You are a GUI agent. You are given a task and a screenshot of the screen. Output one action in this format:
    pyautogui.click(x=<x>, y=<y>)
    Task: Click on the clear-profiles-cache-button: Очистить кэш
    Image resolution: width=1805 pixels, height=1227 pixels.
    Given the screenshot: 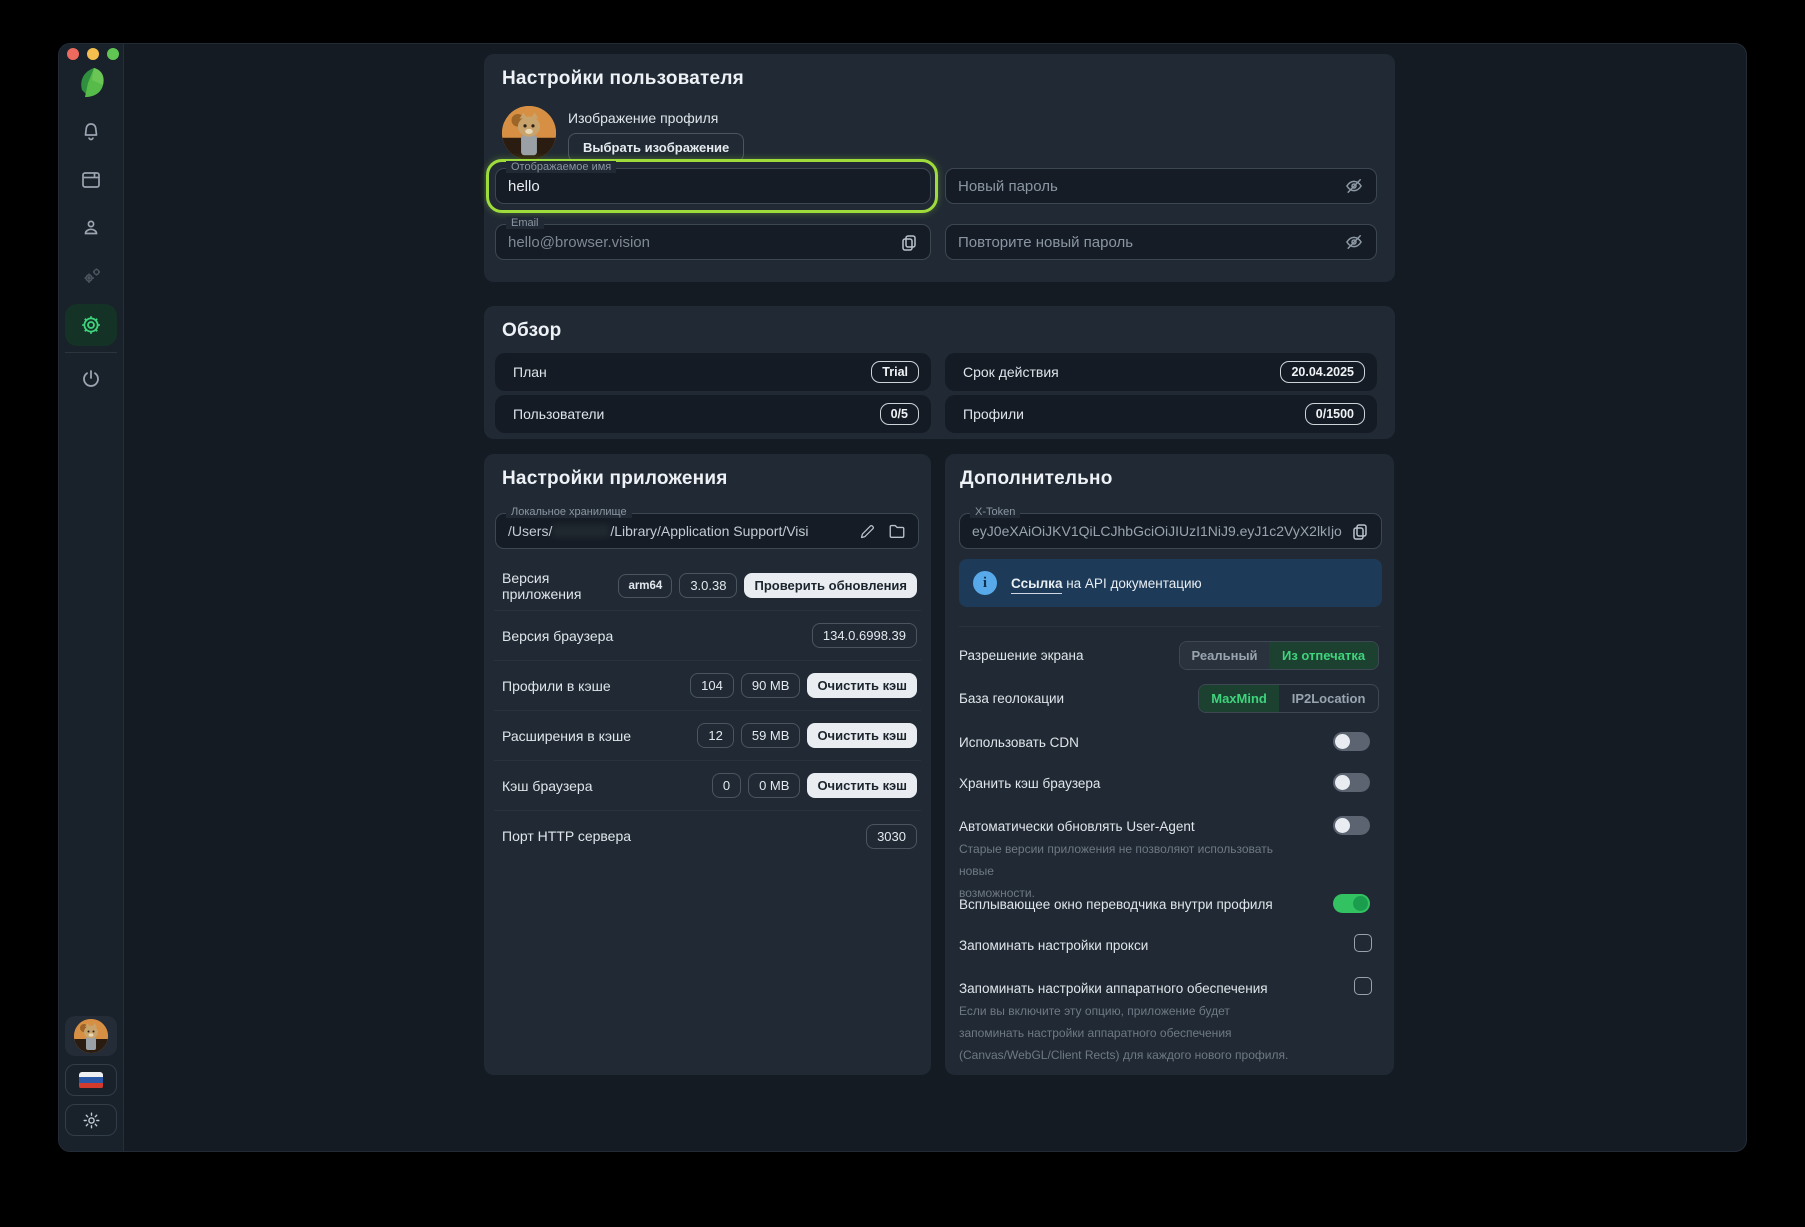 What is the action you would take?
    pyautogui.click(x=862, y=685)
    